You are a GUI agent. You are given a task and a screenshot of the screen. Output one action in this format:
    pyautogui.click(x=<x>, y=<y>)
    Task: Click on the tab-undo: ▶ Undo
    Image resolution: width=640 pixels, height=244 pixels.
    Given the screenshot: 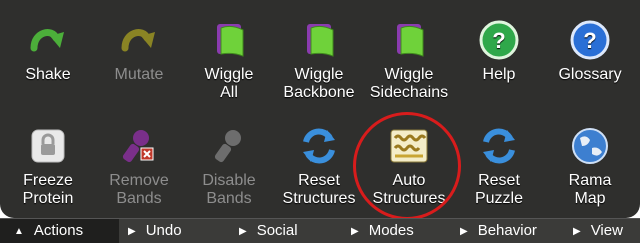 What is the action you would take?
    pyautogui.click(x=155, y=231)
    